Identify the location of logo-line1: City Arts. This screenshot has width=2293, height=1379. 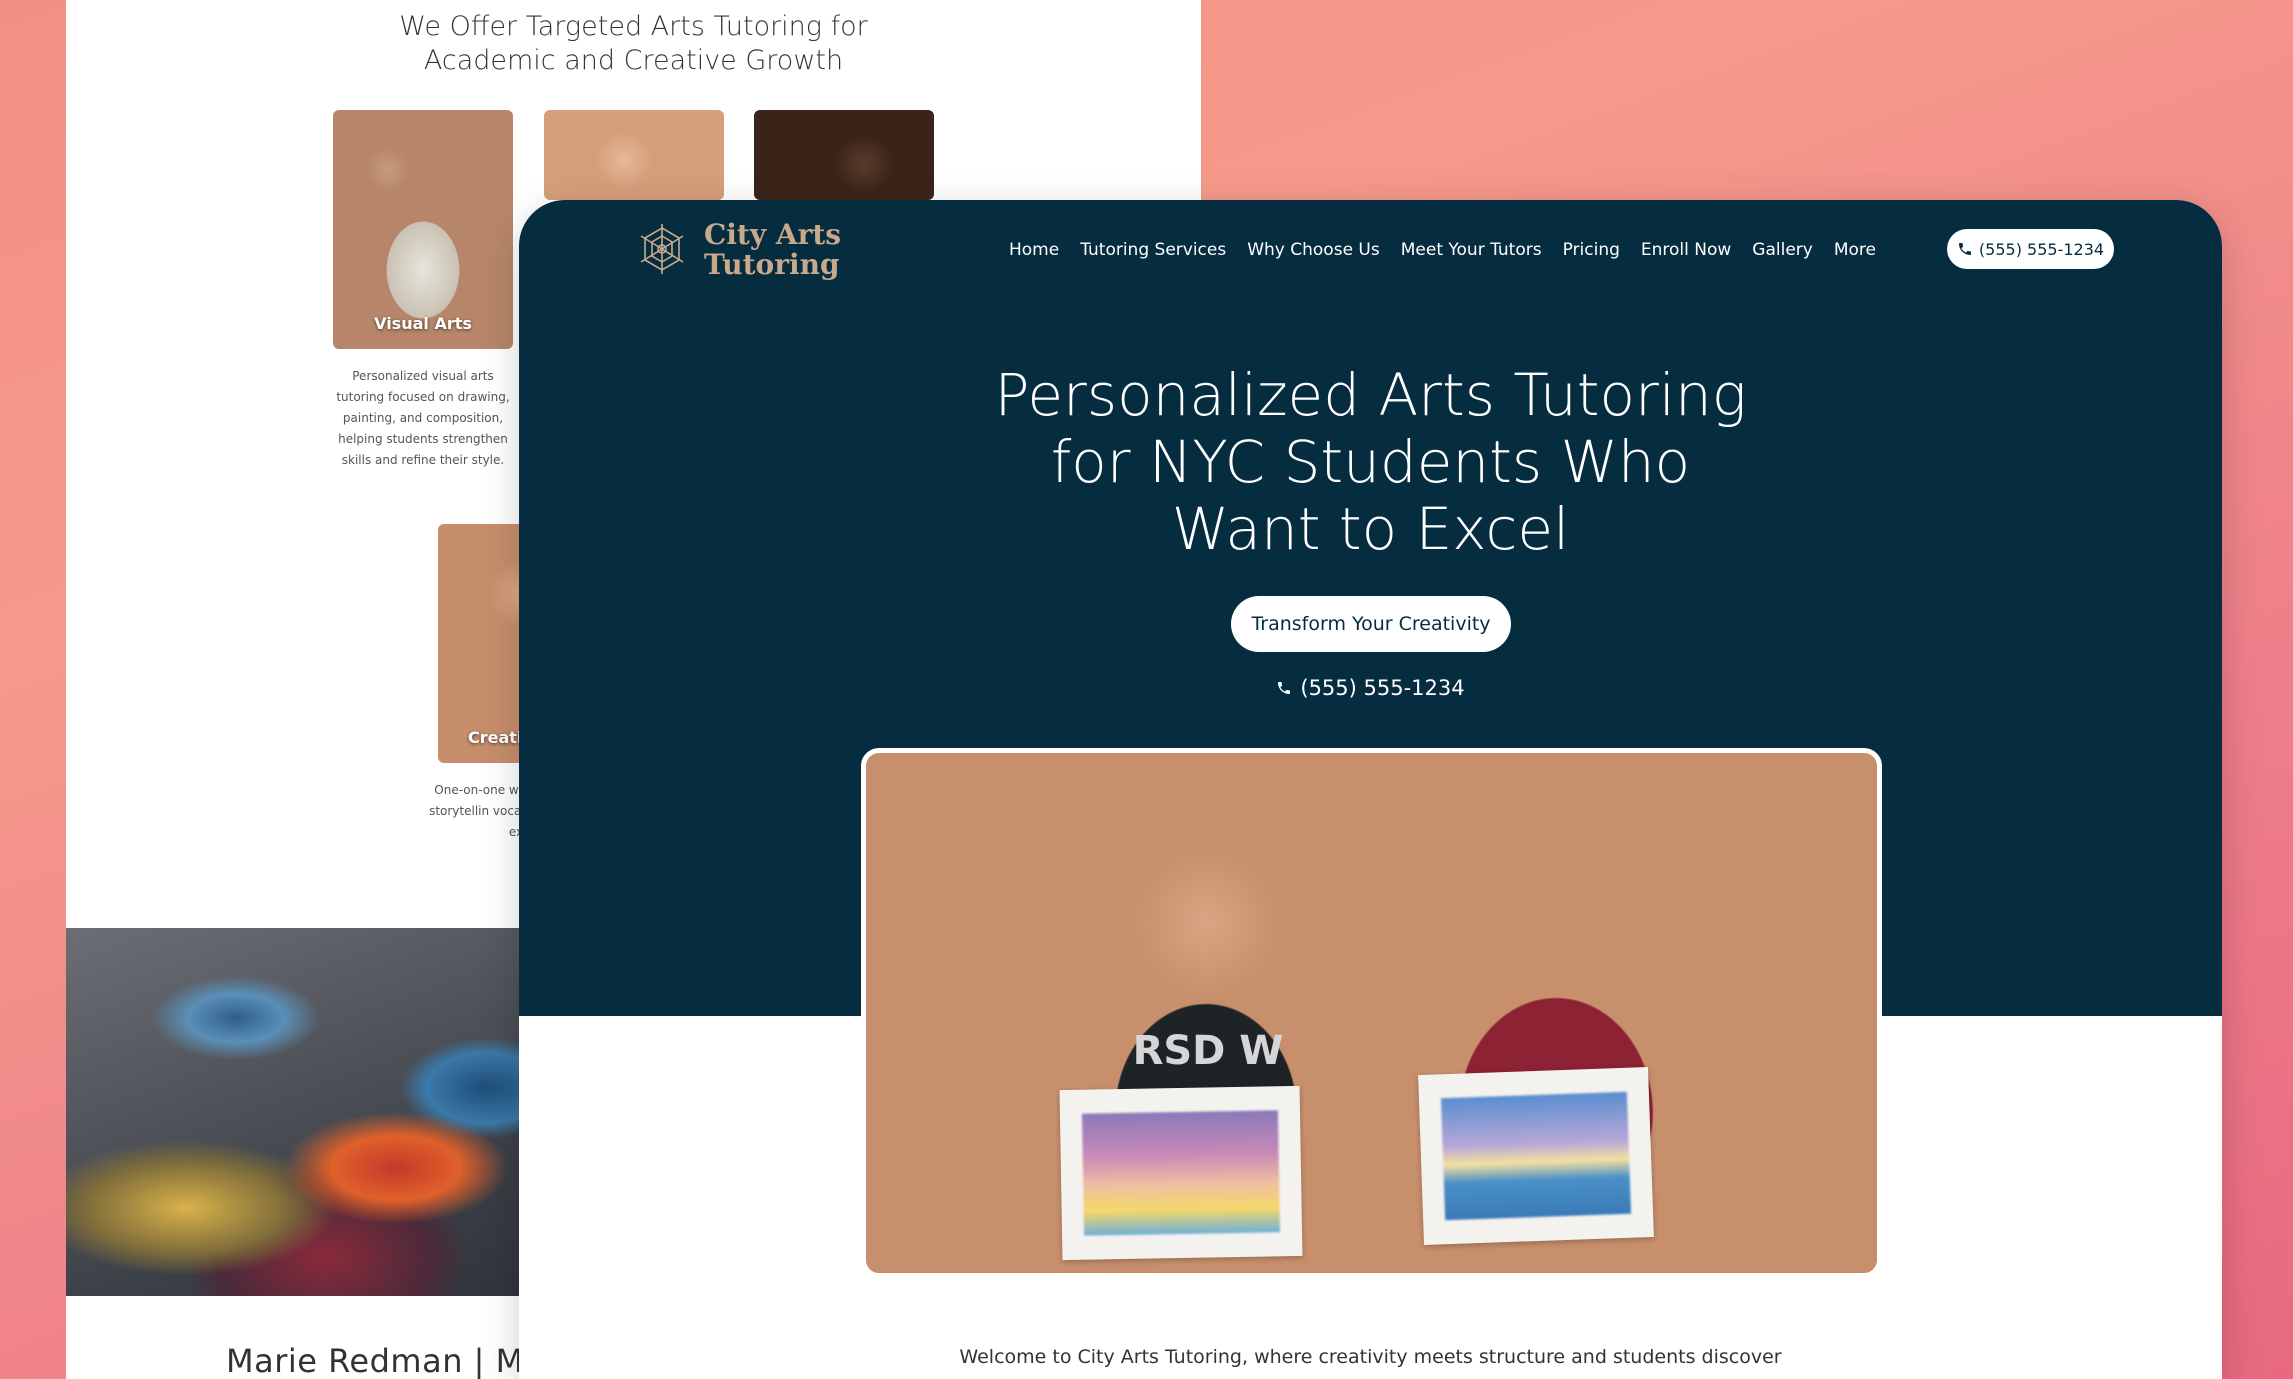
(773, 234).